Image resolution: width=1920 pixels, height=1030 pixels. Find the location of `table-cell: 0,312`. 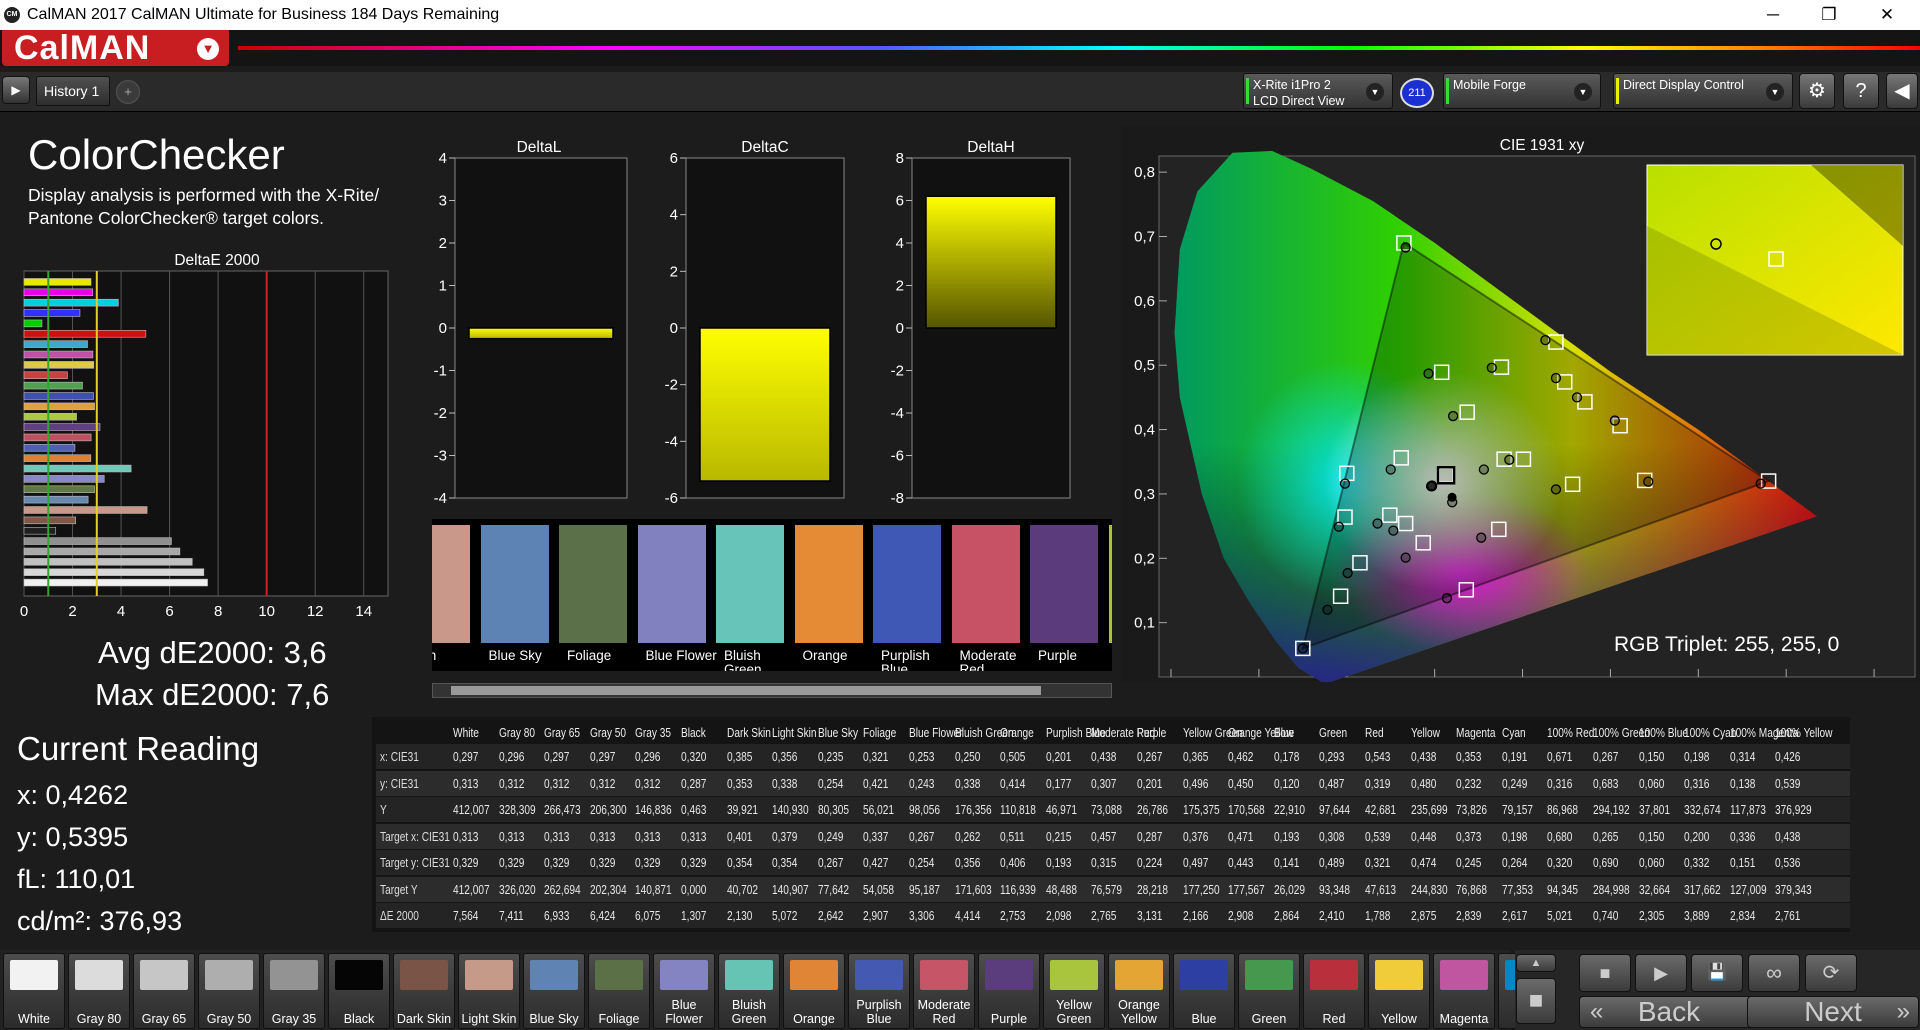

table-cell: 0,312 is located at coordinates (557, 783).